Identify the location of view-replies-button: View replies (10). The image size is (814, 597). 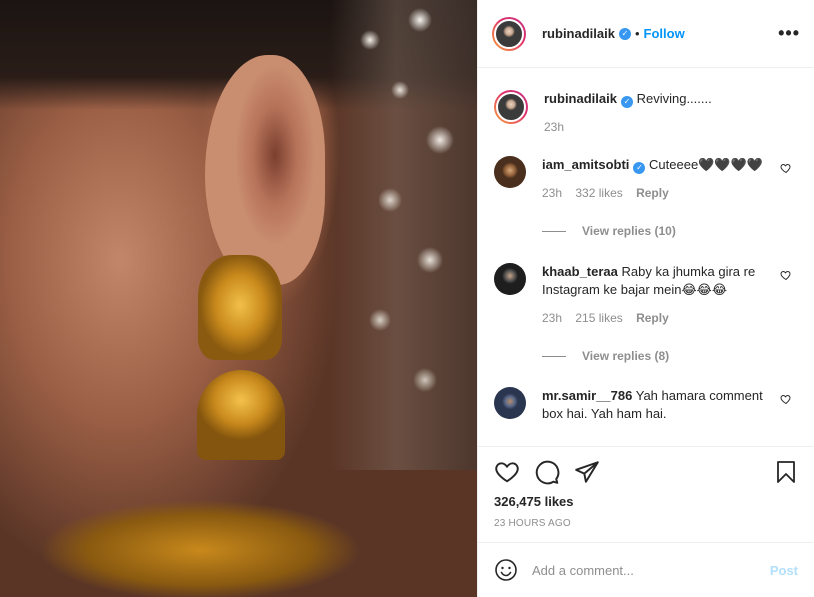
(670, 231).